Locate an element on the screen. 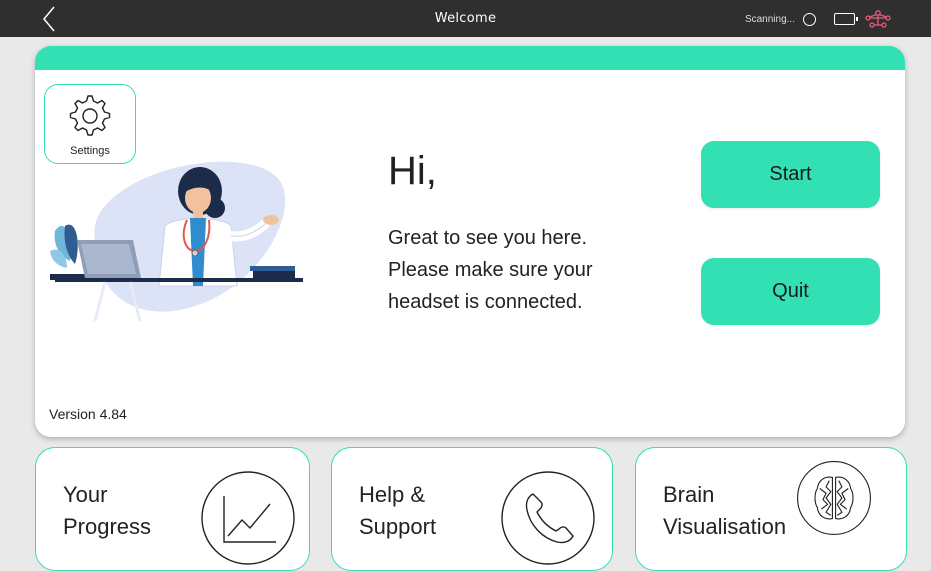 This screenshot has height=571, width=931. brain-icon is located at coordinates (834, 498).